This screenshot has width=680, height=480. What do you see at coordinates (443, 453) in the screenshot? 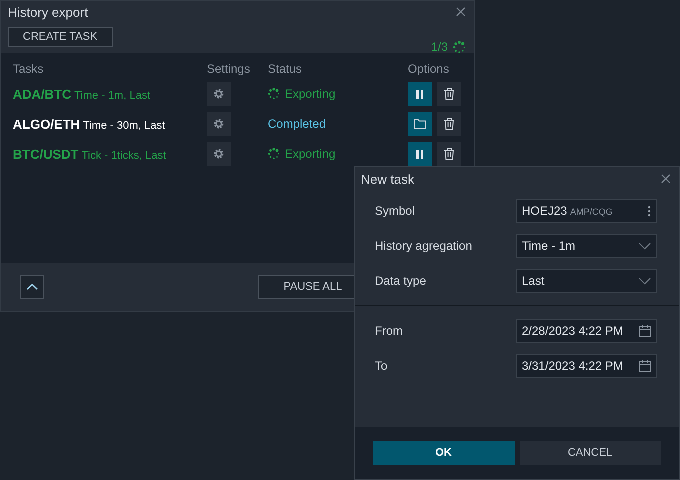
I see `ok-button: OK` at bounding box center [443, 453].